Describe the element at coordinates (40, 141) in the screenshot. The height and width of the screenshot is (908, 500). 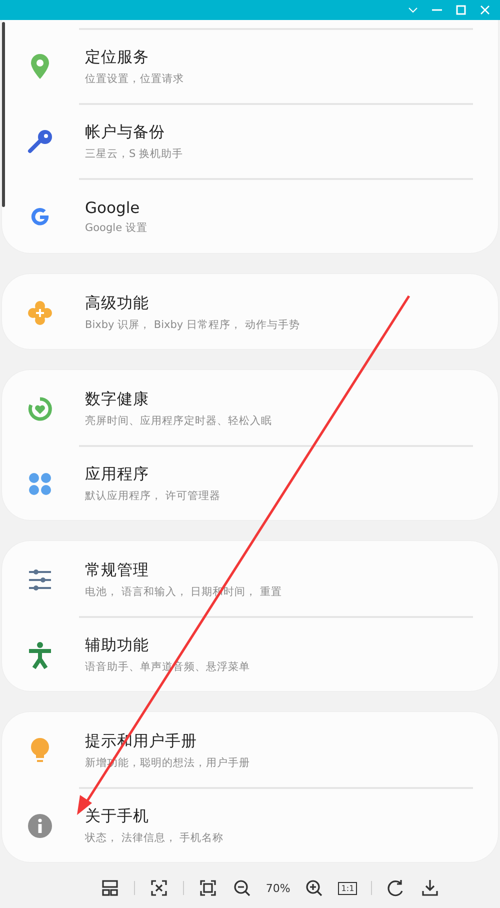
I see `key-icon` at that location.